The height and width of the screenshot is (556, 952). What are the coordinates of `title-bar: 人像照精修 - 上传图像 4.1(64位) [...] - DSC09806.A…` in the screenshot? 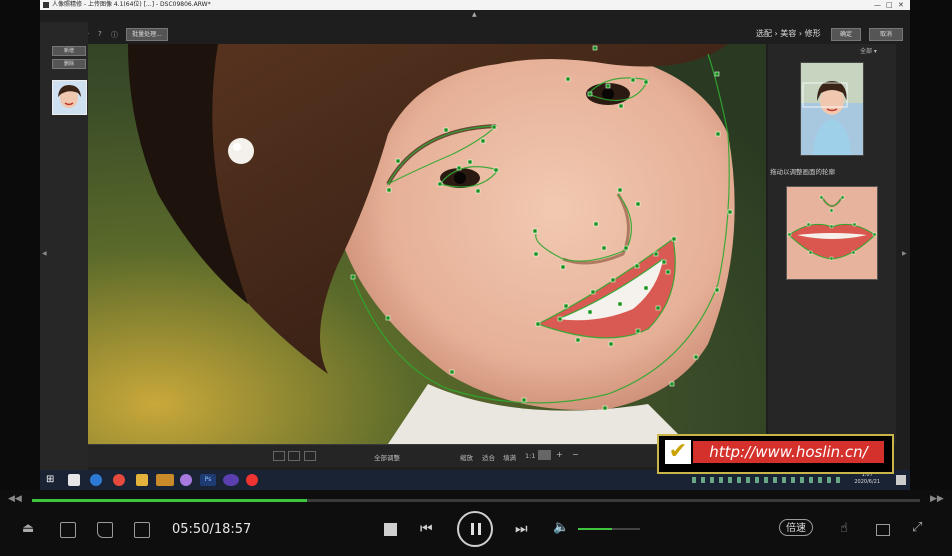 It's located at (475, 5).